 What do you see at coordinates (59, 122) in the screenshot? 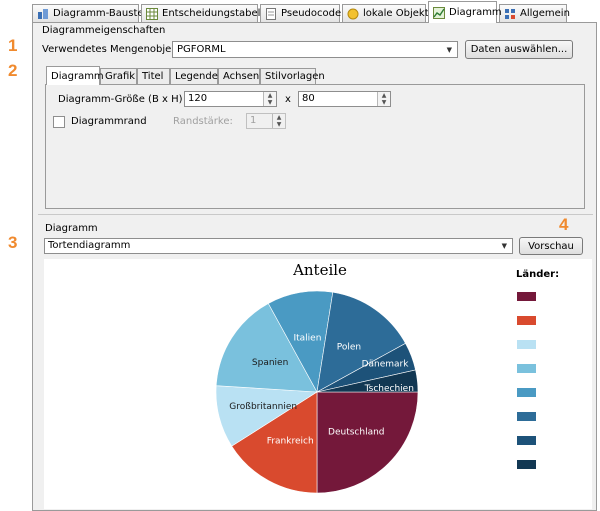
I see `diagrammrand-checkbox` at bounding box center [59, 122].